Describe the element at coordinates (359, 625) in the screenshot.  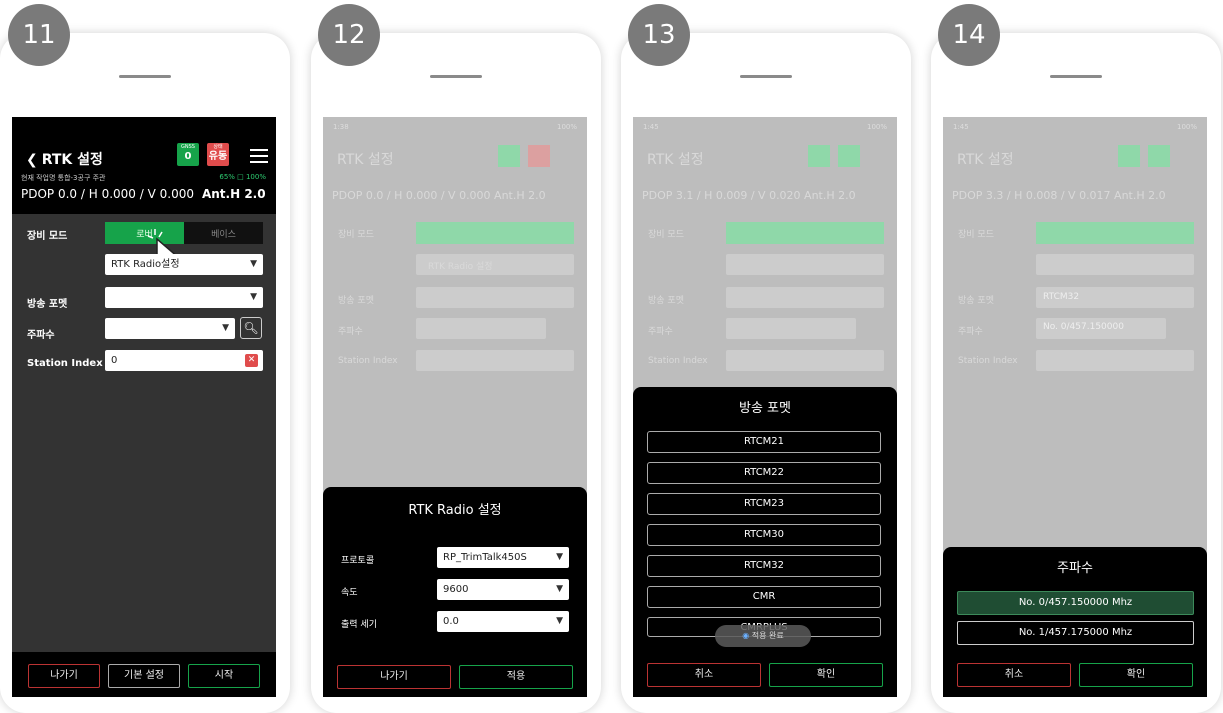
I see `power-label: 출력 세기` at that location.